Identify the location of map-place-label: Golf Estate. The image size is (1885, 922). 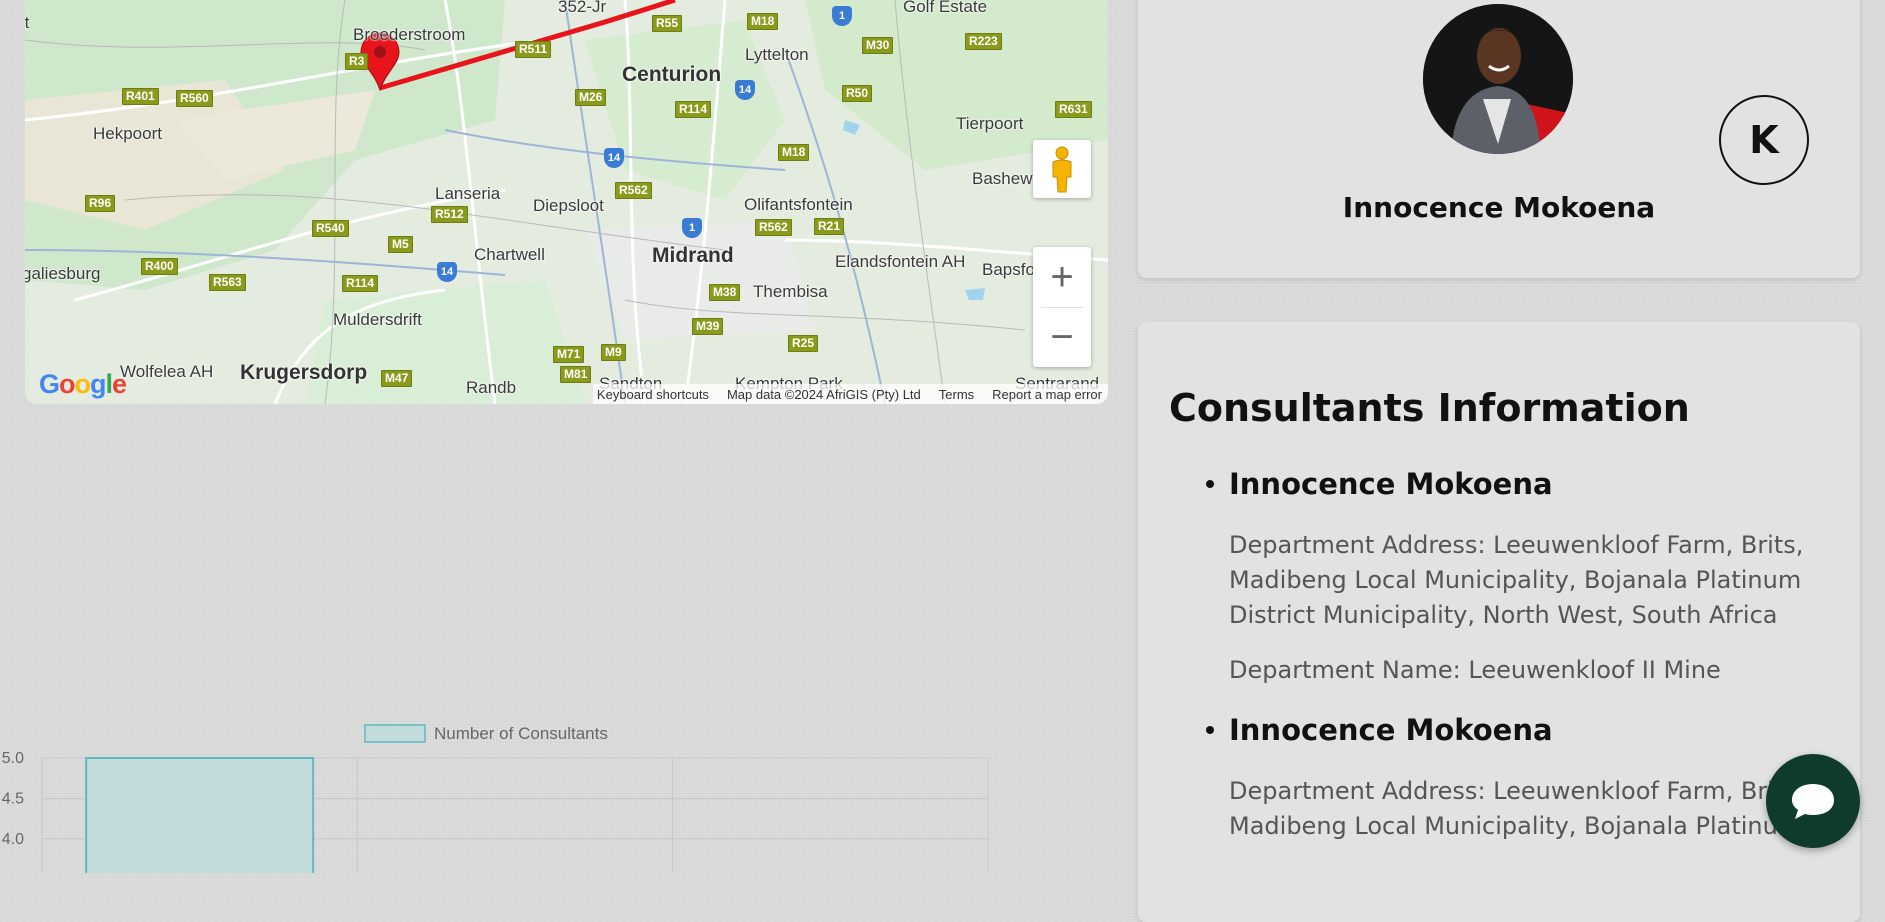
(945, 8).